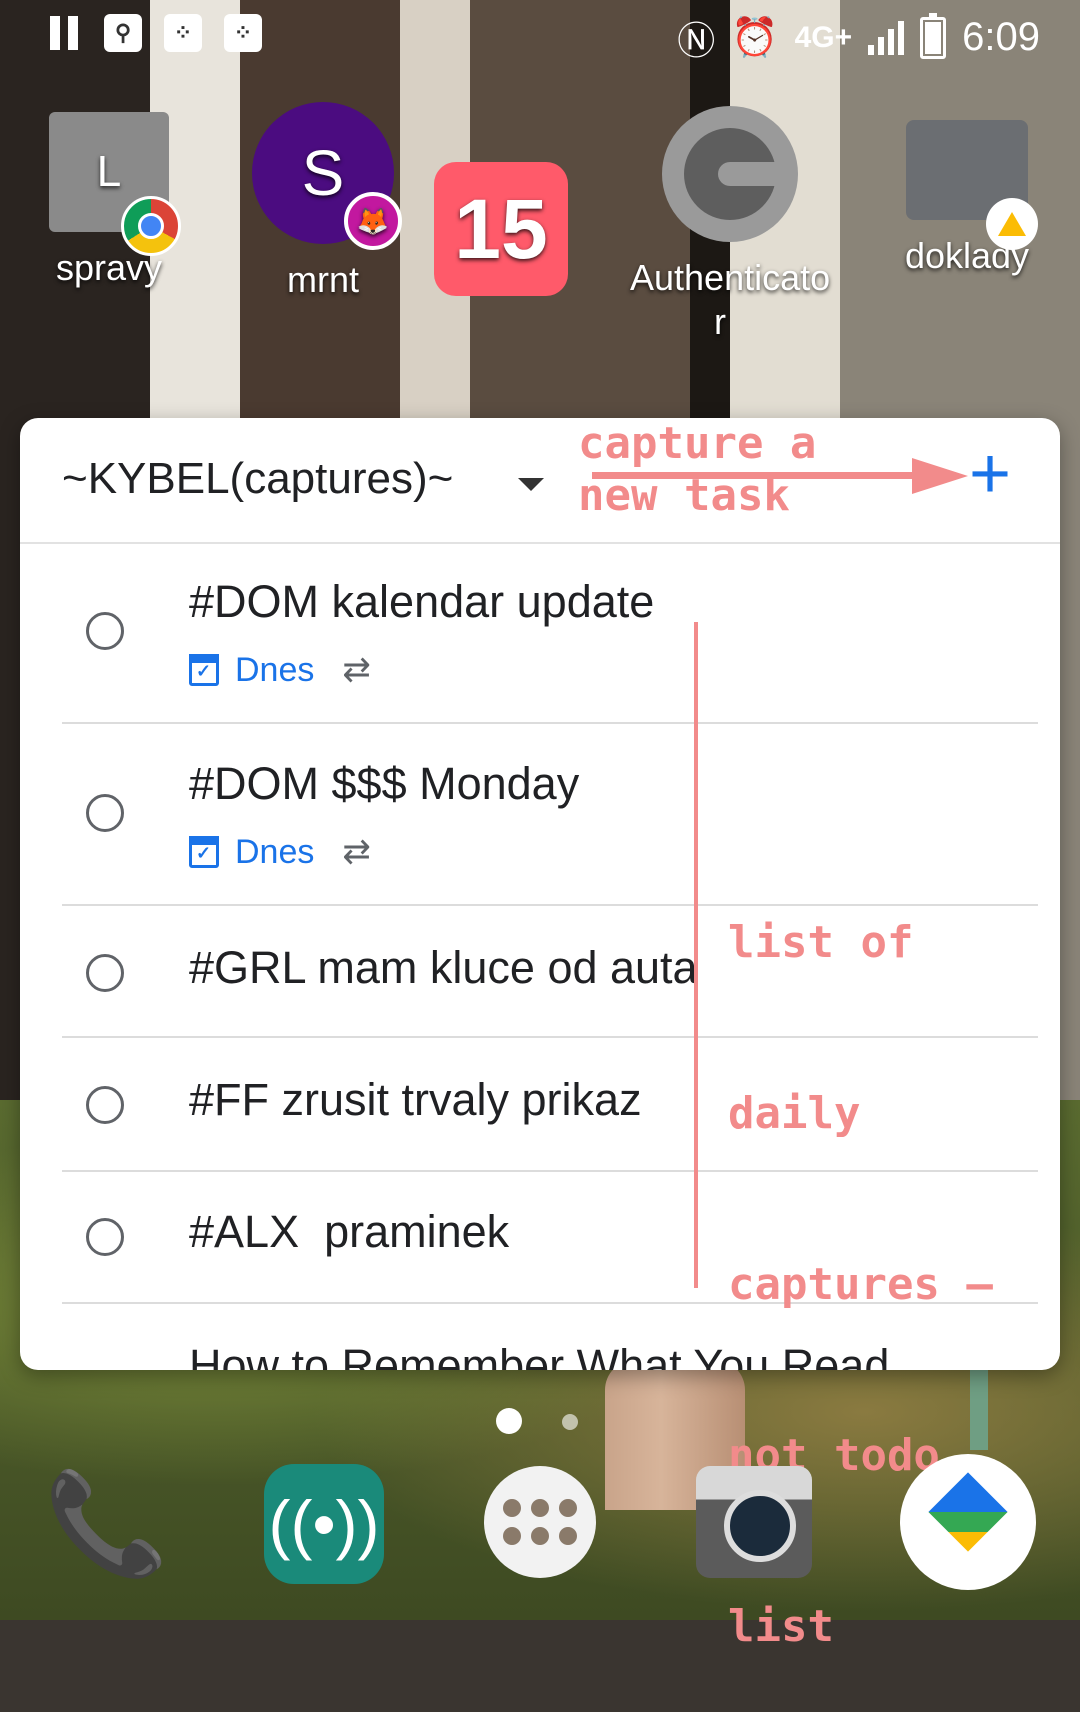  What do you see at coordinates (123, 33) in the screenshot?
I see `usb-icon: ⚲` at bounding box center [123, 33].